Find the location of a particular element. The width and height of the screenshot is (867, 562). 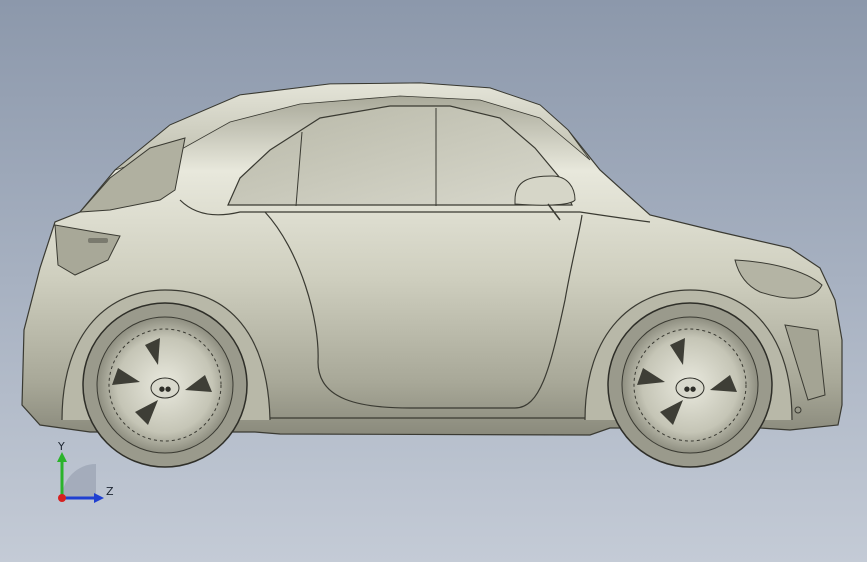

triad-y-label: Y is located at coordinates (61, 446).